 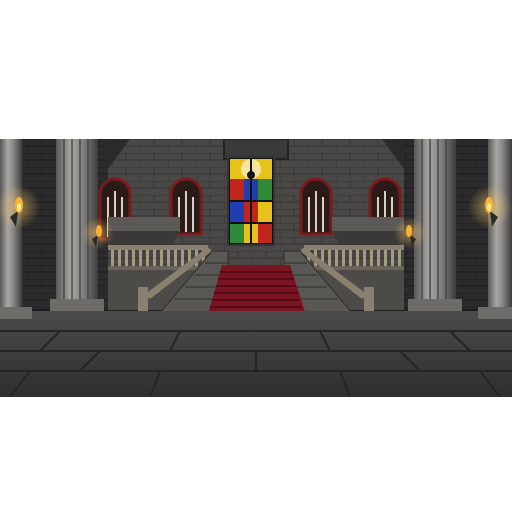 What do you see at coordinates (143, 299) in the screenshot?
I see `left-newel-post` at bounding box center [143, 299].